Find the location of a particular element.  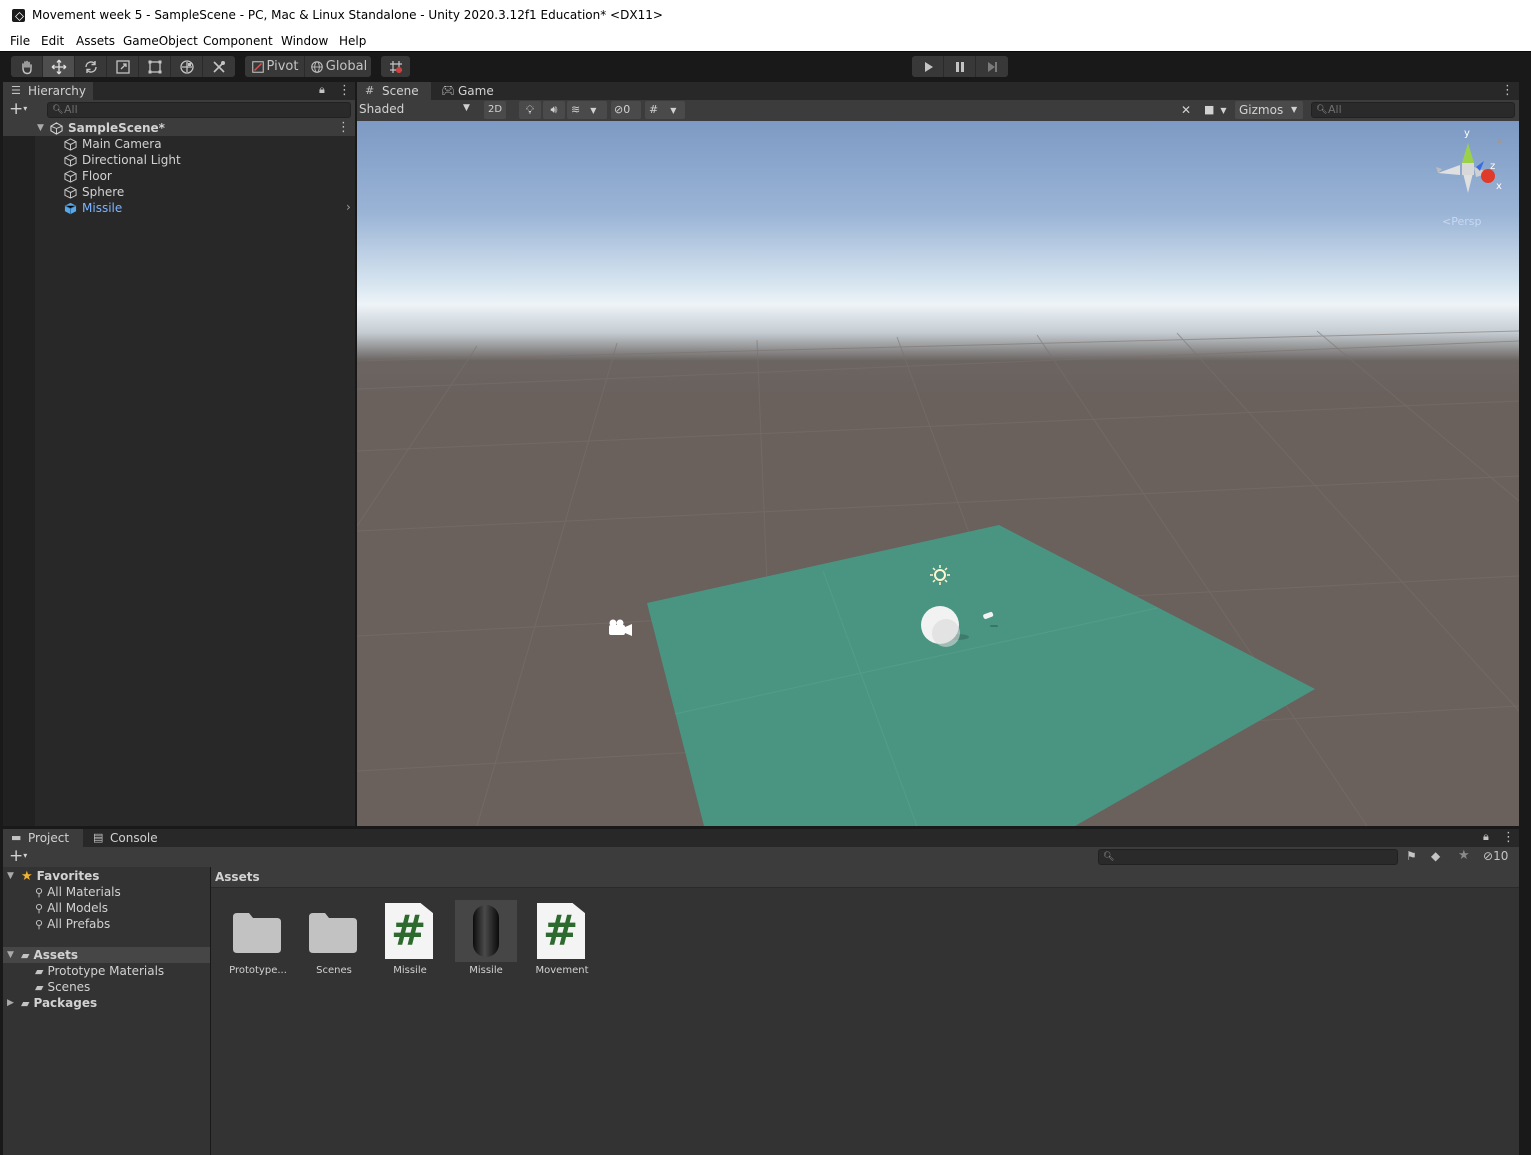

hand-tool-button is located at coordinates (27, 66).